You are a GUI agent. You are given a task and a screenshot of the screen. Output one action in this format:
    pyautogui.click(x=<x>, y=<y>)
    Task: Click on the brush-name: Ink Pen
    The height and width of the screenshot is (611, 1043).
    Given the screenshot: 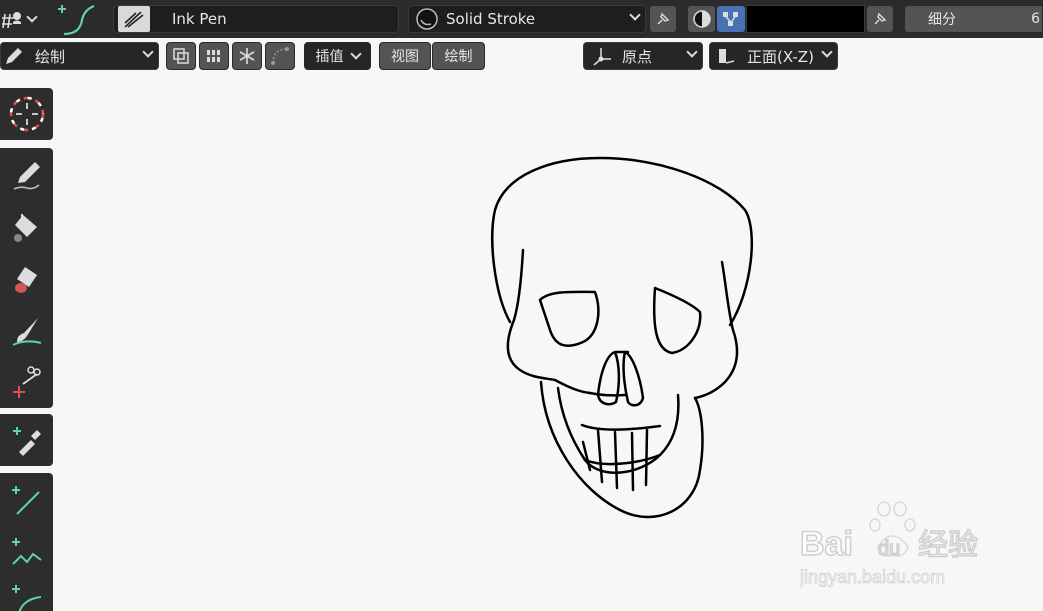 What is the action you would take?
    pyautogui.click(x=199, y=19)
    